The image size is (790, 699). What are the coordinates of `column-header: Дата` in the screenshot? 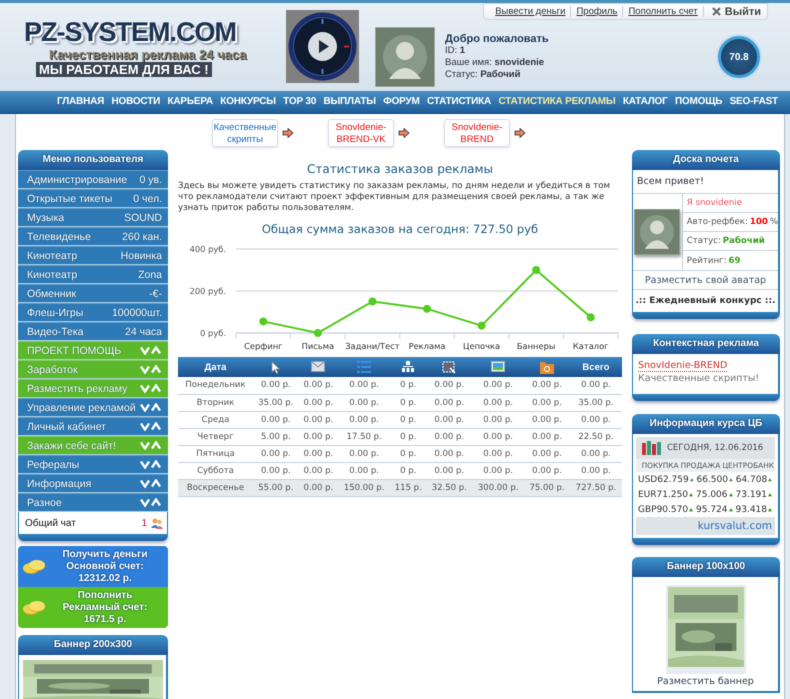 It's located at (215, 367).